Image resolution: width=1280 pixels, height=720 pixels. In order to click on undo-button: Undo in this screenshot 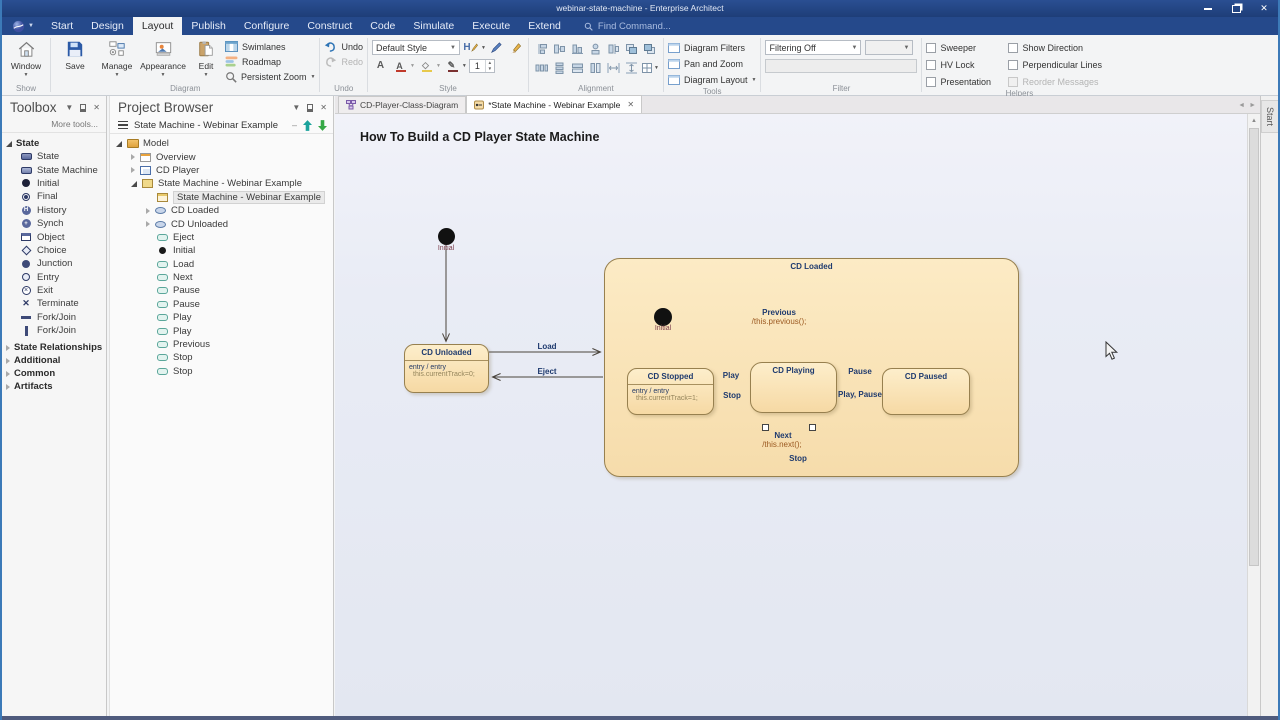, I will do `click(343, 46)`.